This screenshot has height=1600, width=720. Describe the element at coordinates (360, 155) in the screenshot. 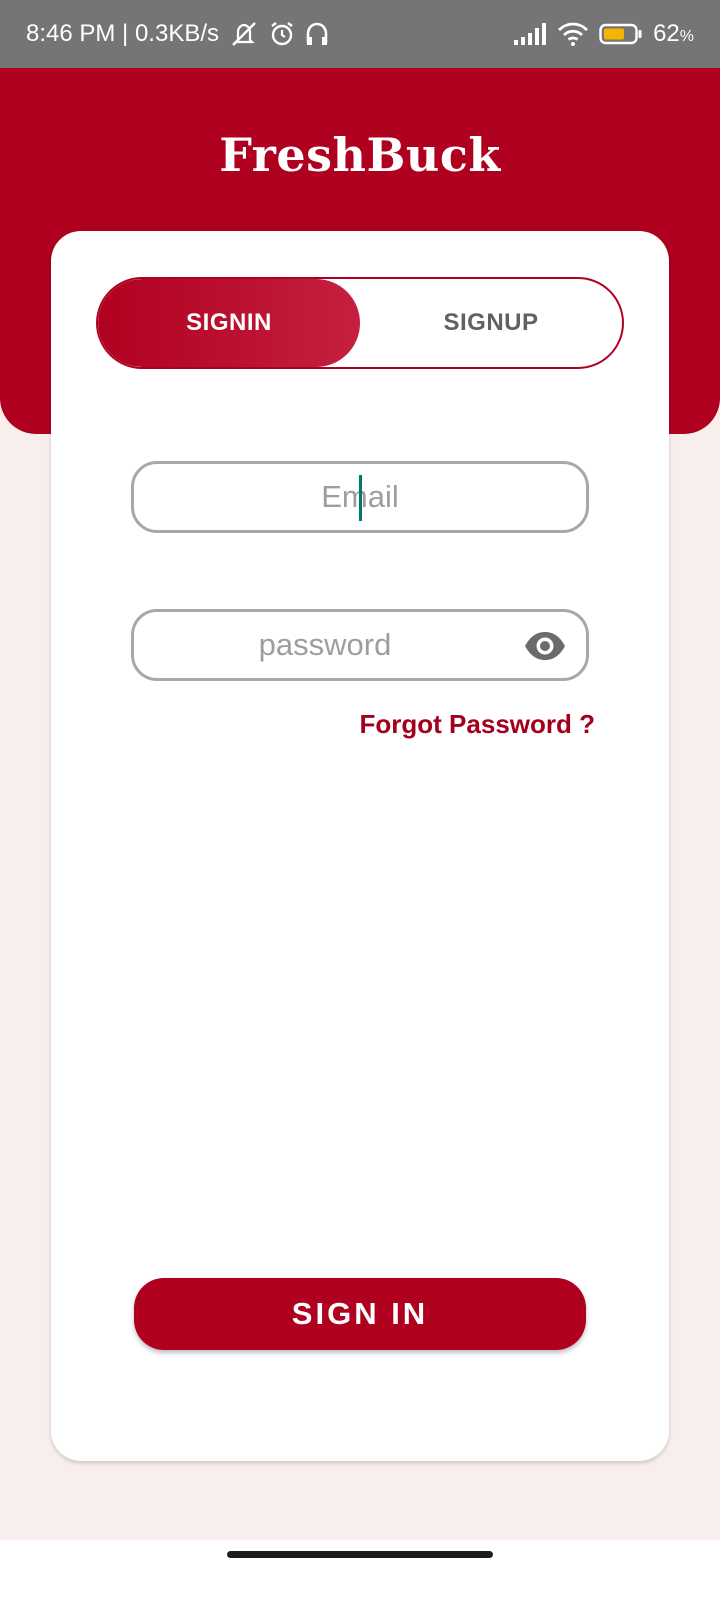

I see `app-title: FreshBuck` at that location.